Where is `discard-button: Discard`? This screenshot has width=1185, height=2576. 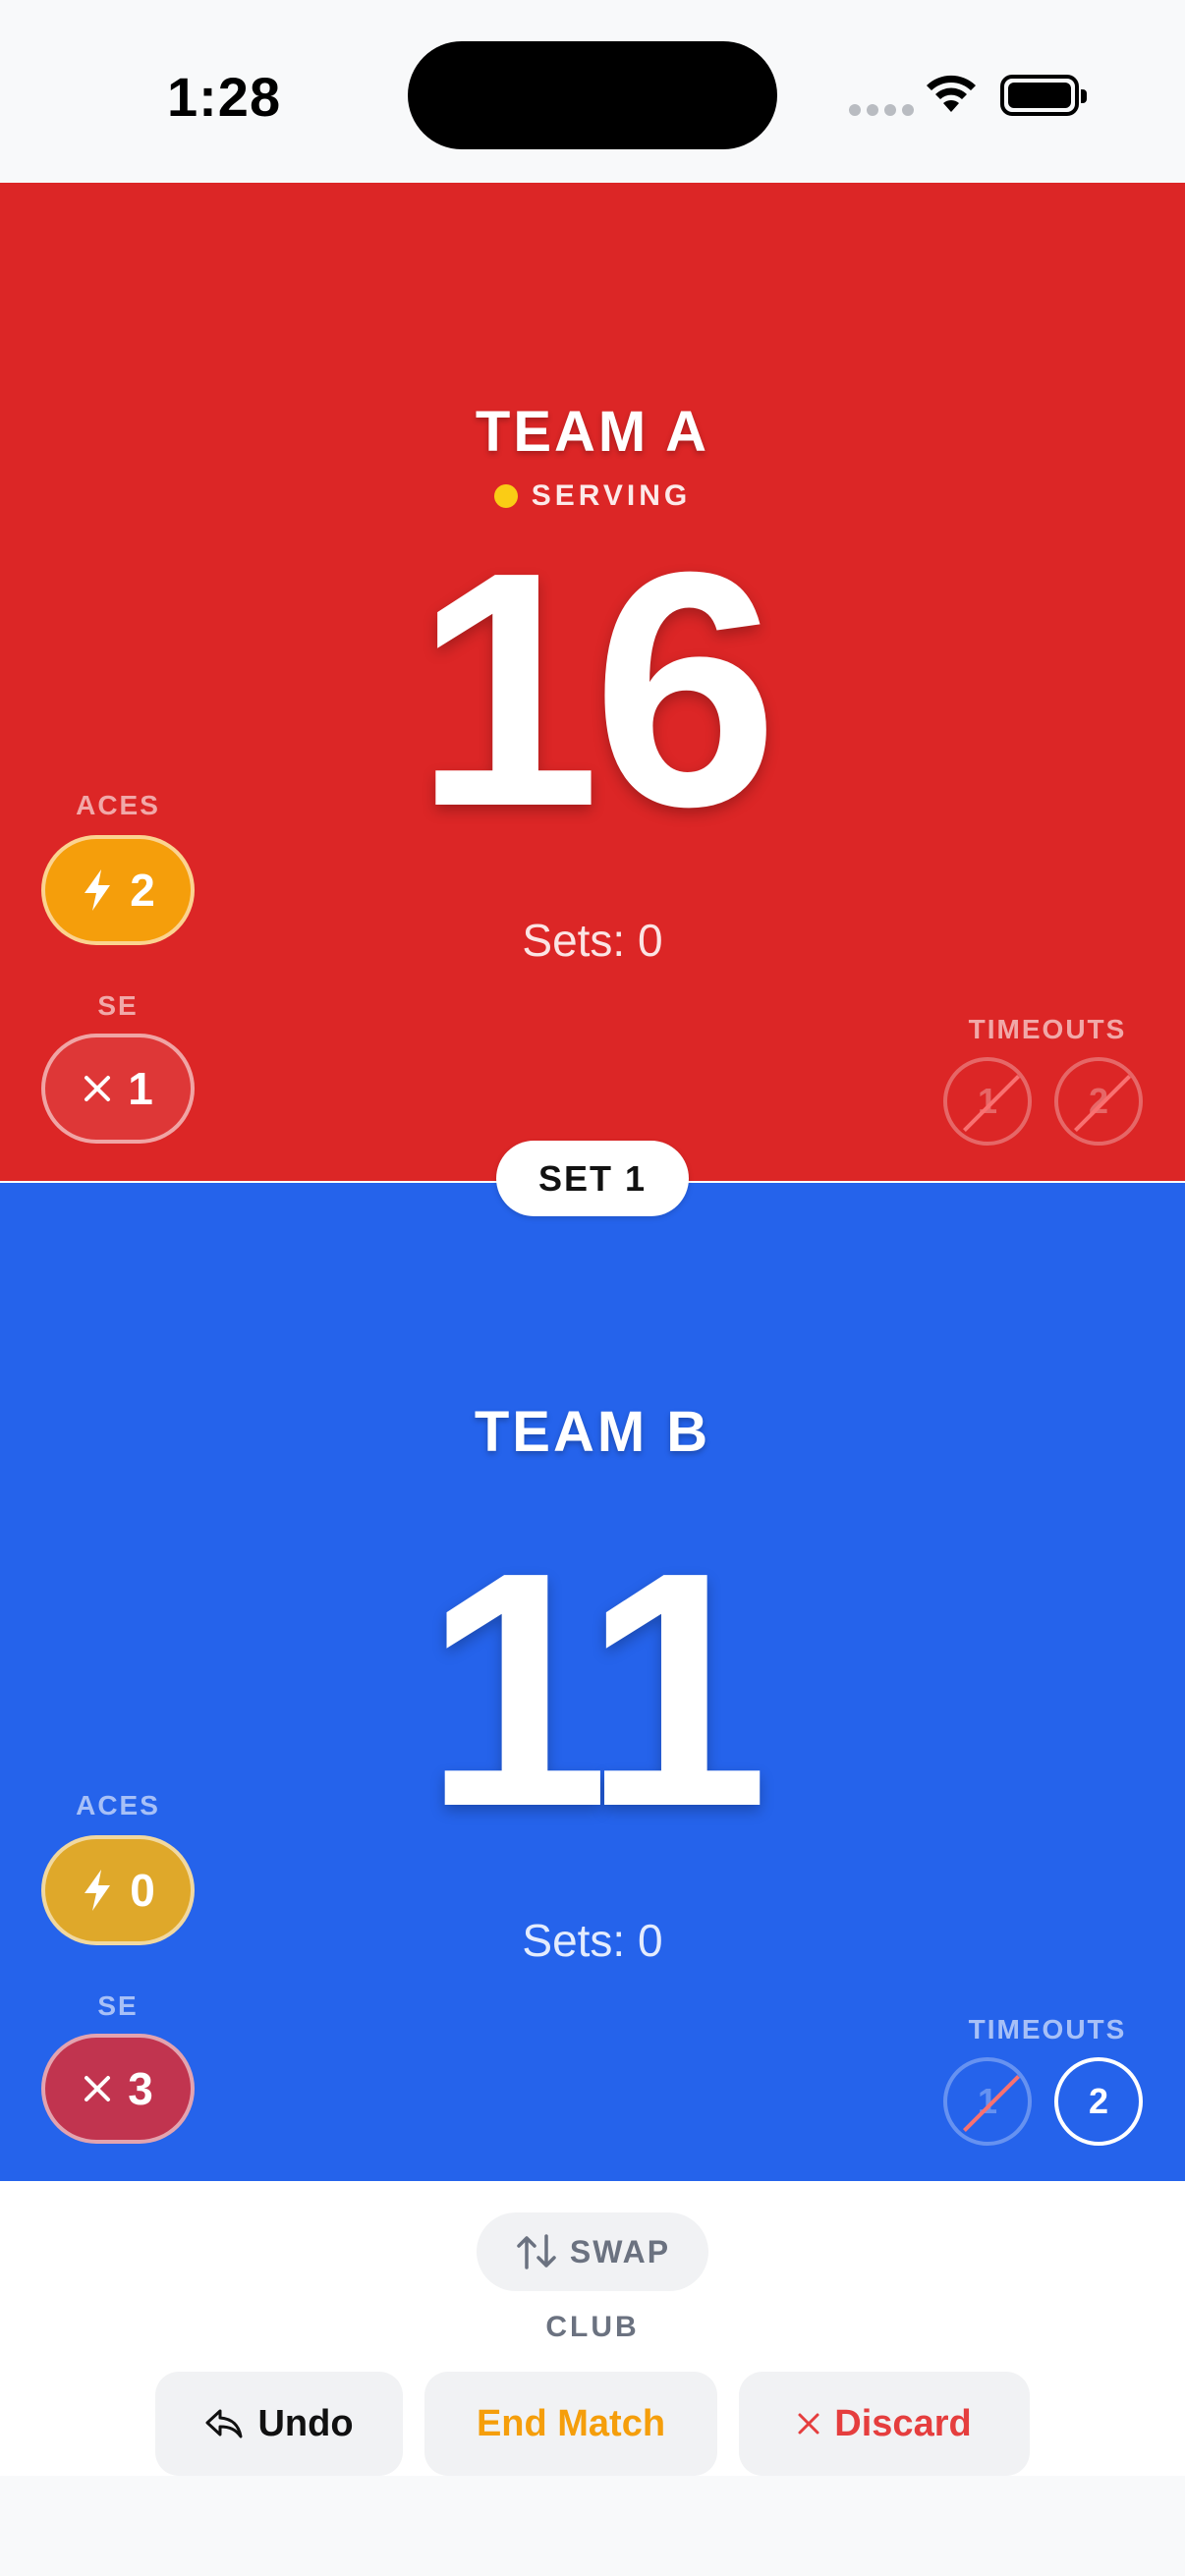 discard-button: Discard is located at coordinates (885, 2424).